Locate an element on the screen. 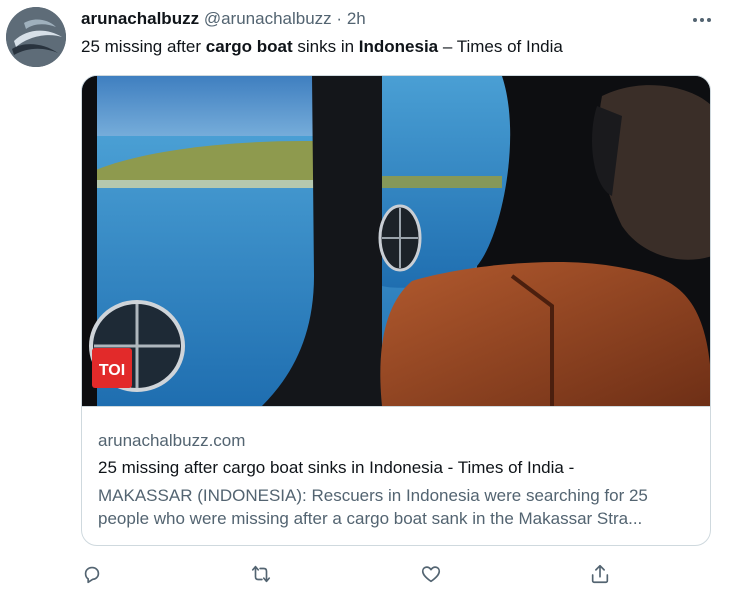 This screenshot has height=602, width=742. retweet-icon is located at coordinates (261, 574).